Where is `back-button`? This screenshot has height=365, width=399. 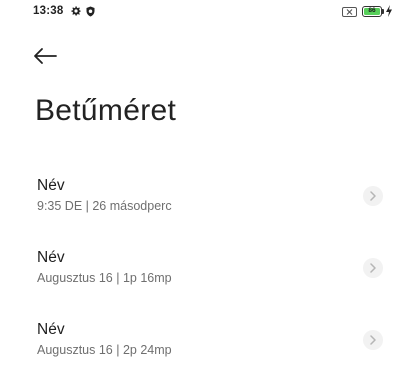 back-button is located at coordinates (47, 56).